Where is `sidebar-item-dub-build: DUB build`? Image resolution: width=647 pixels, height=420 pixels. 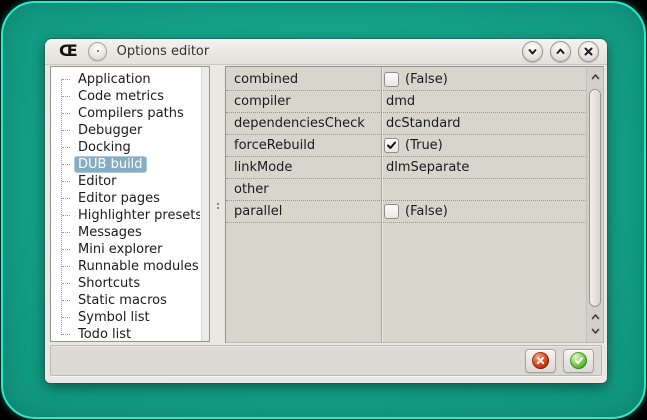 sidebar-item-dub-build: DUB build is located at coordinates (127, 164).